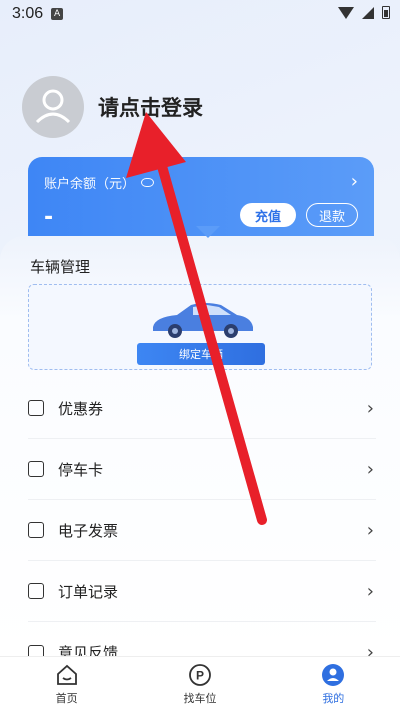  I want to click on profile-header: 请点击登录, so click(112, 107).